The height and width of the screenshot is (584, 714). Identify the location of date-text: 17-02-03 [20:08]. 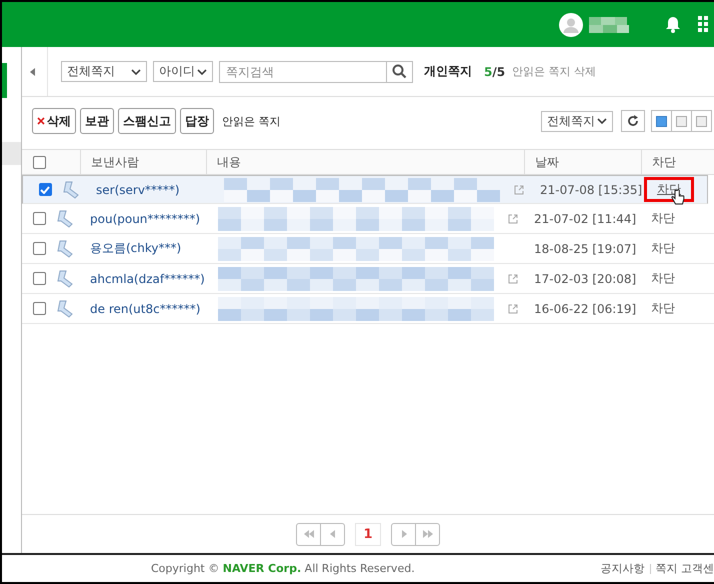
(585, 279).